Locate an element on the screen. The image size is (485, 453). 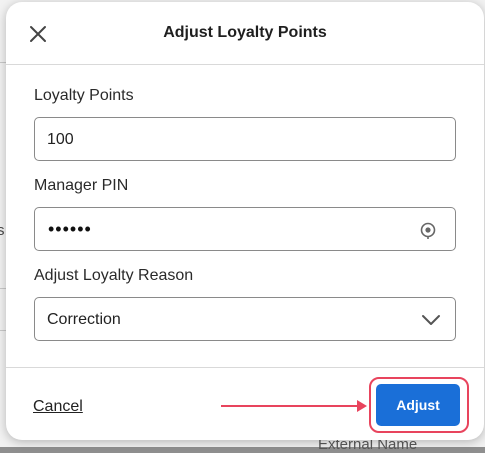
modal-title: Adjust Loyalty Points is located at coordinates (245, 32).